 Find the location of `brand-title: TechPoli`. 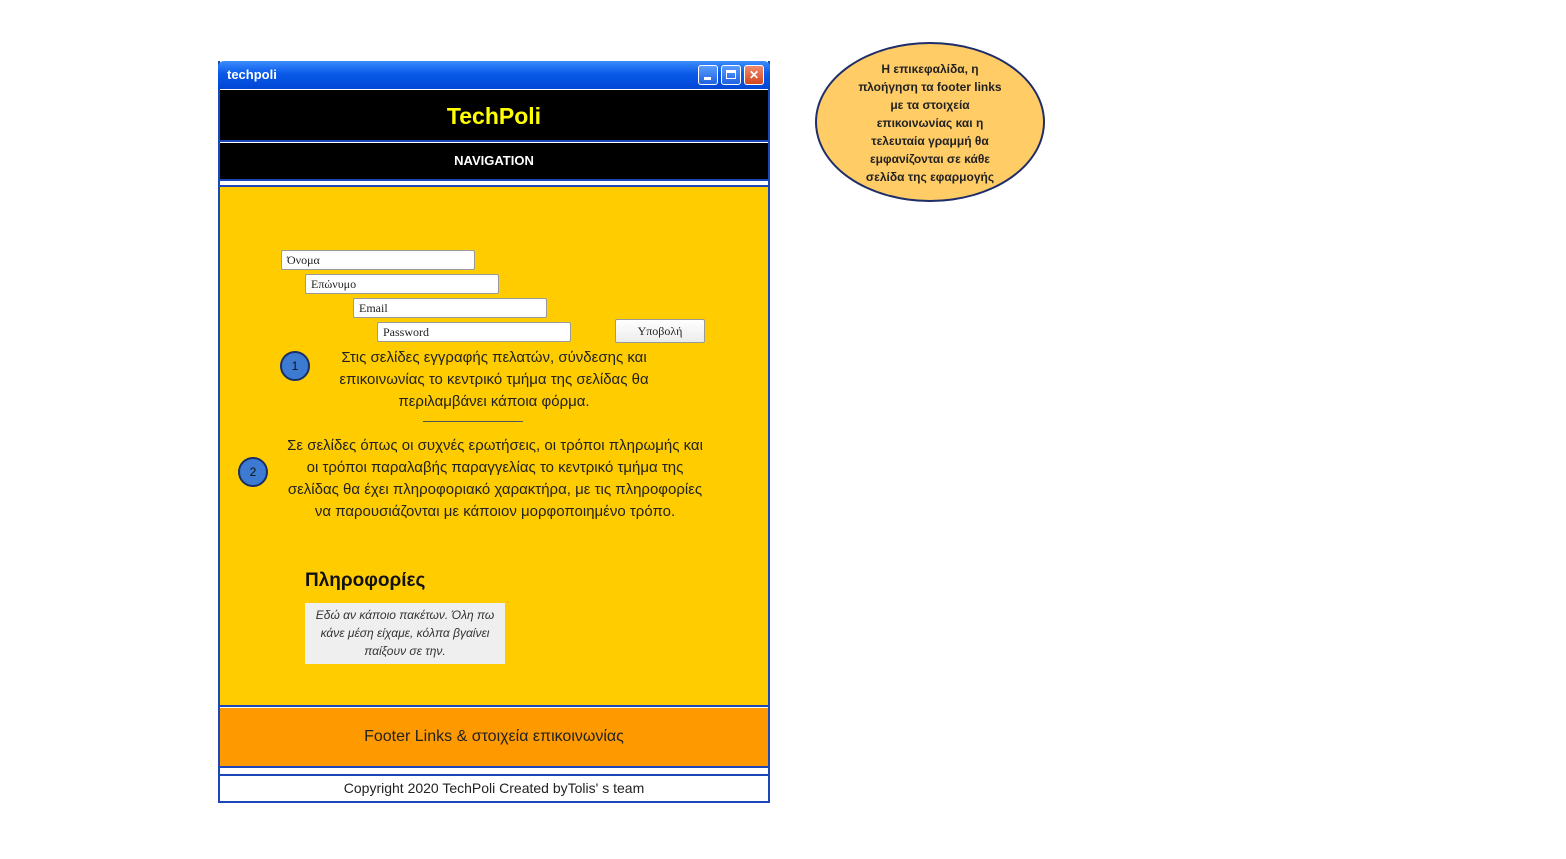

brand-title: TechPoli is located at coordinates (494, 116).